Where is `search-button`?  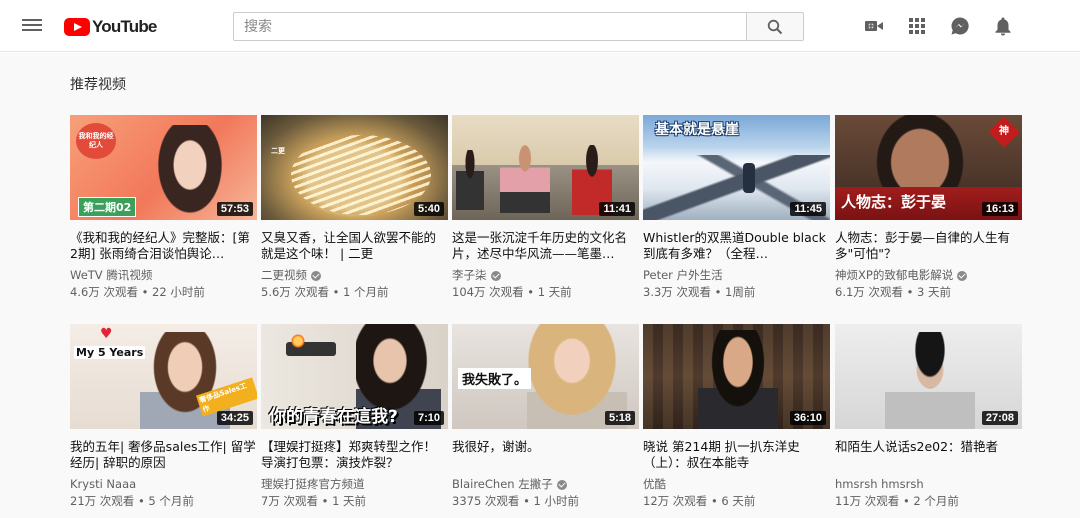 search-button is located at coordinates (775, 26).